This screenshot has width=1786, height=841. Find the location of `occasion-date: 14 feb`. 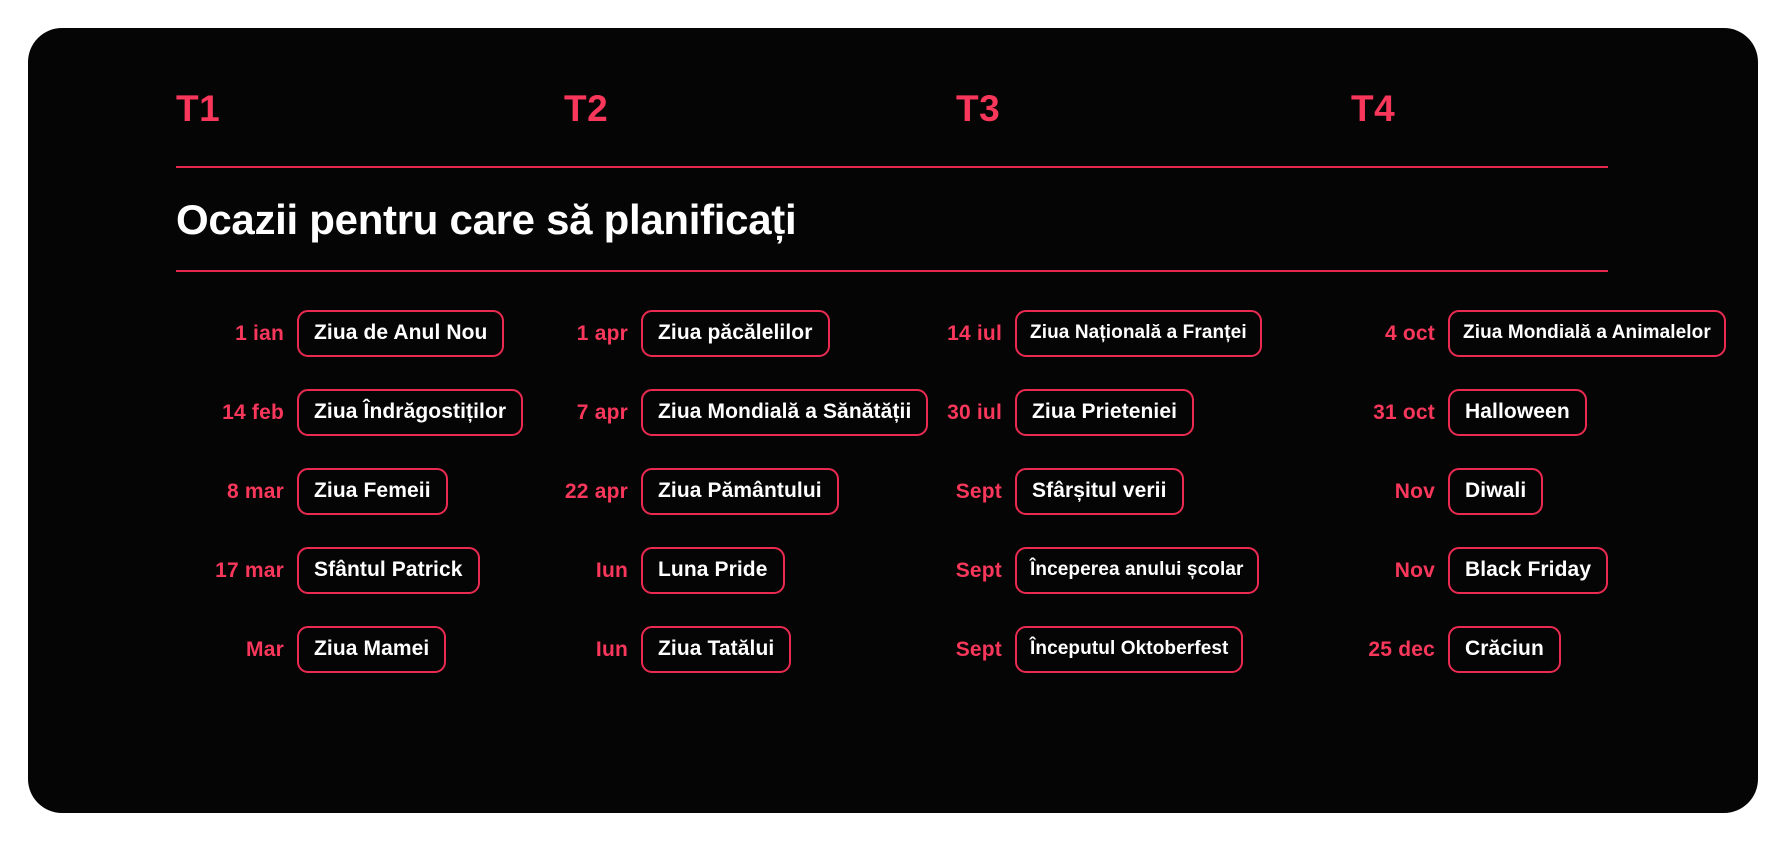

occasion-date: 14 feb is located at coordinates (253, 412).